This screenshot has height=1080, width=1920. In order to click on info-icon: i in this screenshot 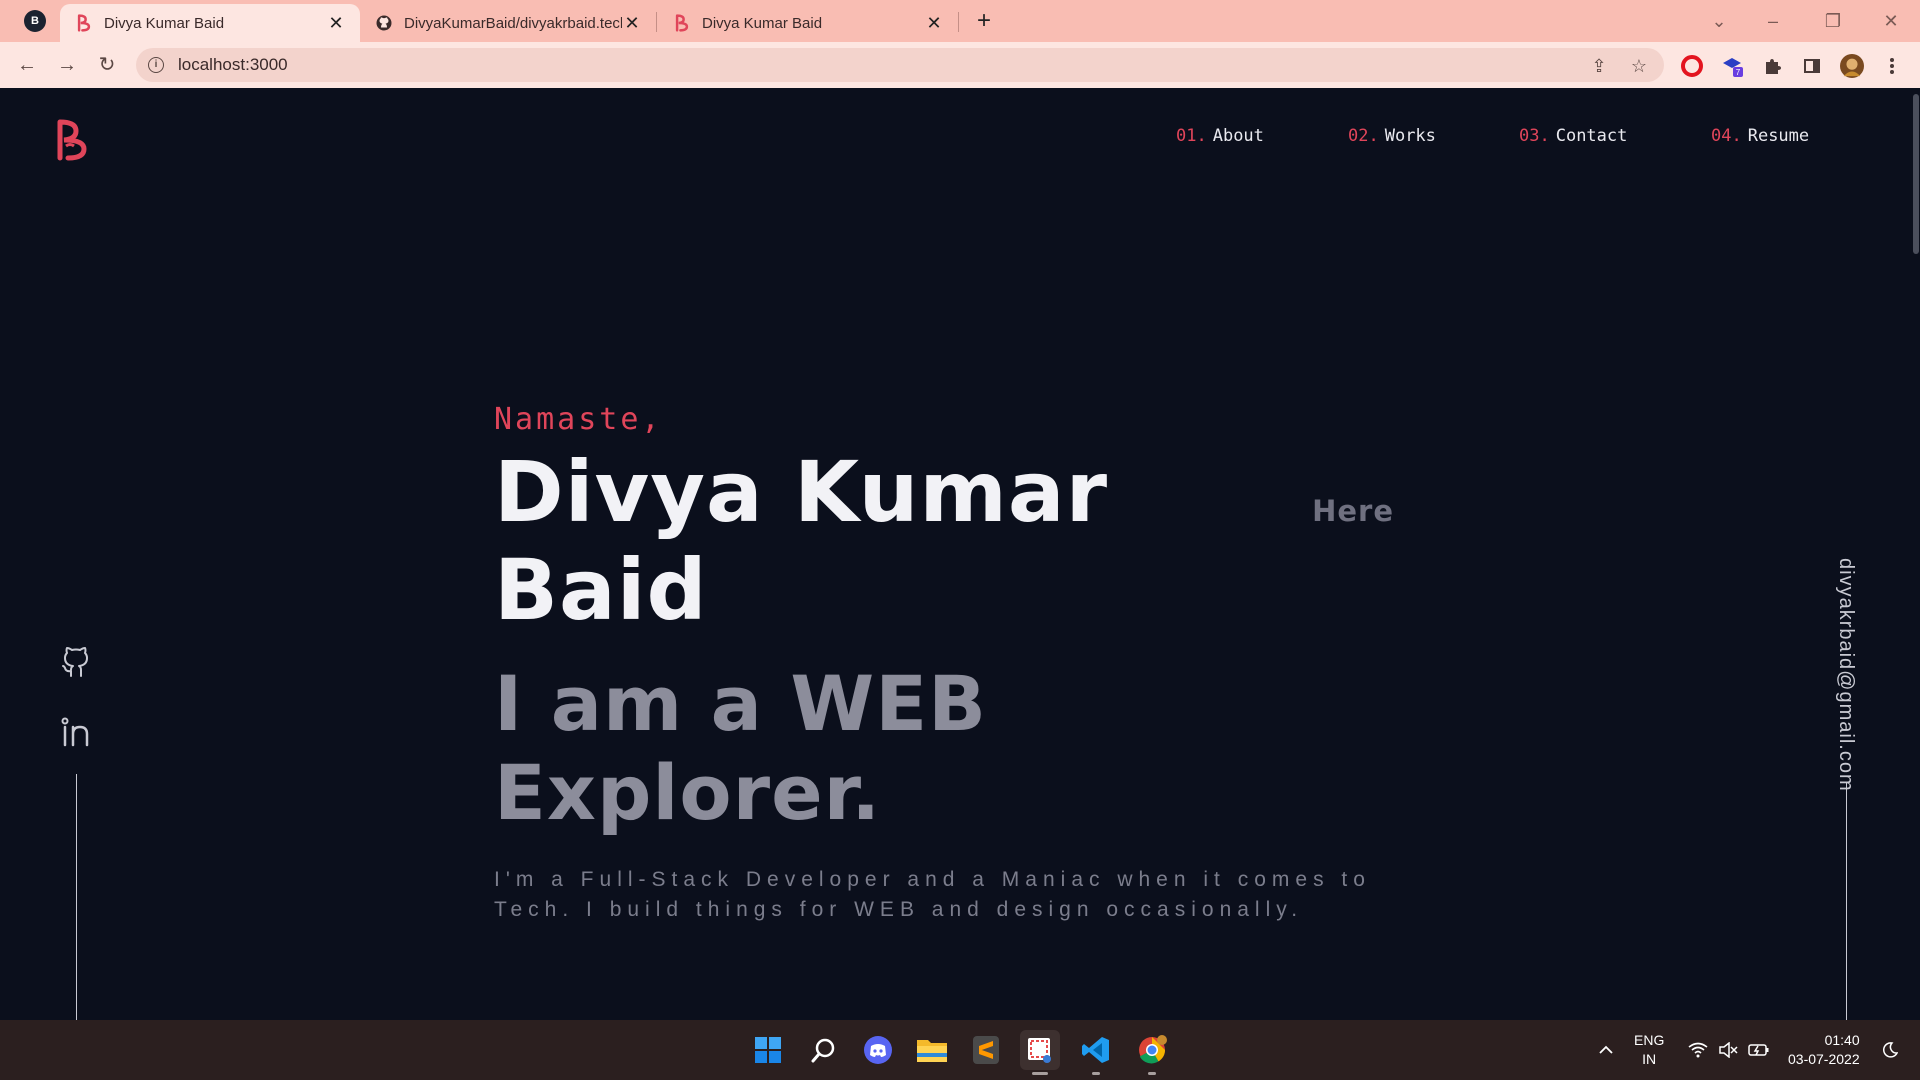, I will do `click(156, 65)`.